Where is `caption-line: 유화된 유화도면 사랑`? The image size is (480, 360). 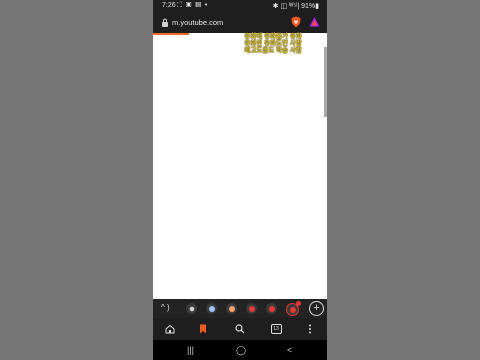 caption-line: 유화된 유화도면 사랑 is located at coordinates (273, 43).